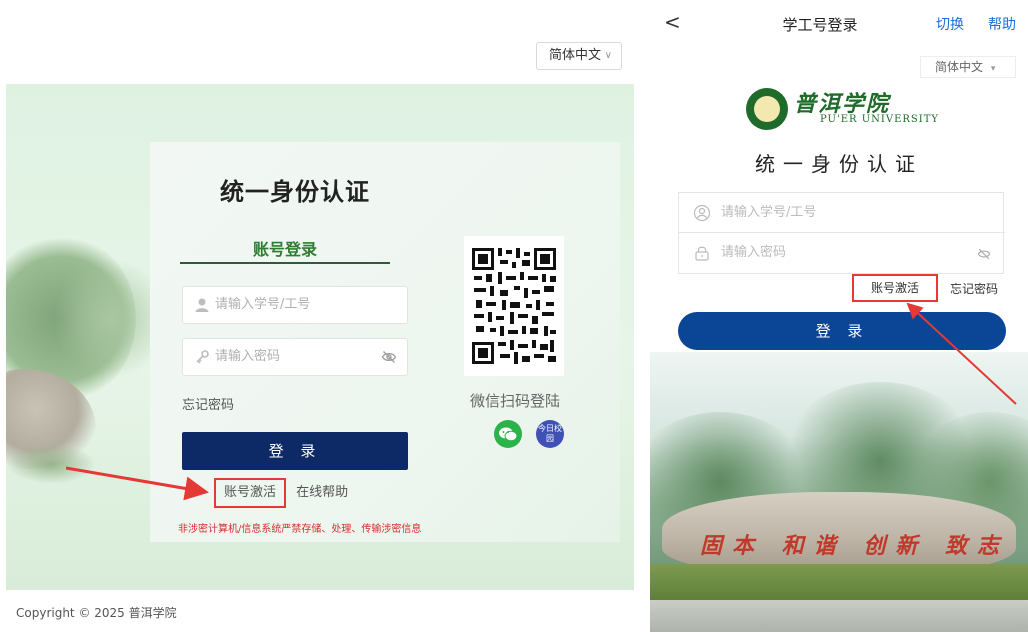 The width and height of the screenshot is (1028, 632). I want to click on username-placeholder: 请输入学号/工号, so click(263, 304).